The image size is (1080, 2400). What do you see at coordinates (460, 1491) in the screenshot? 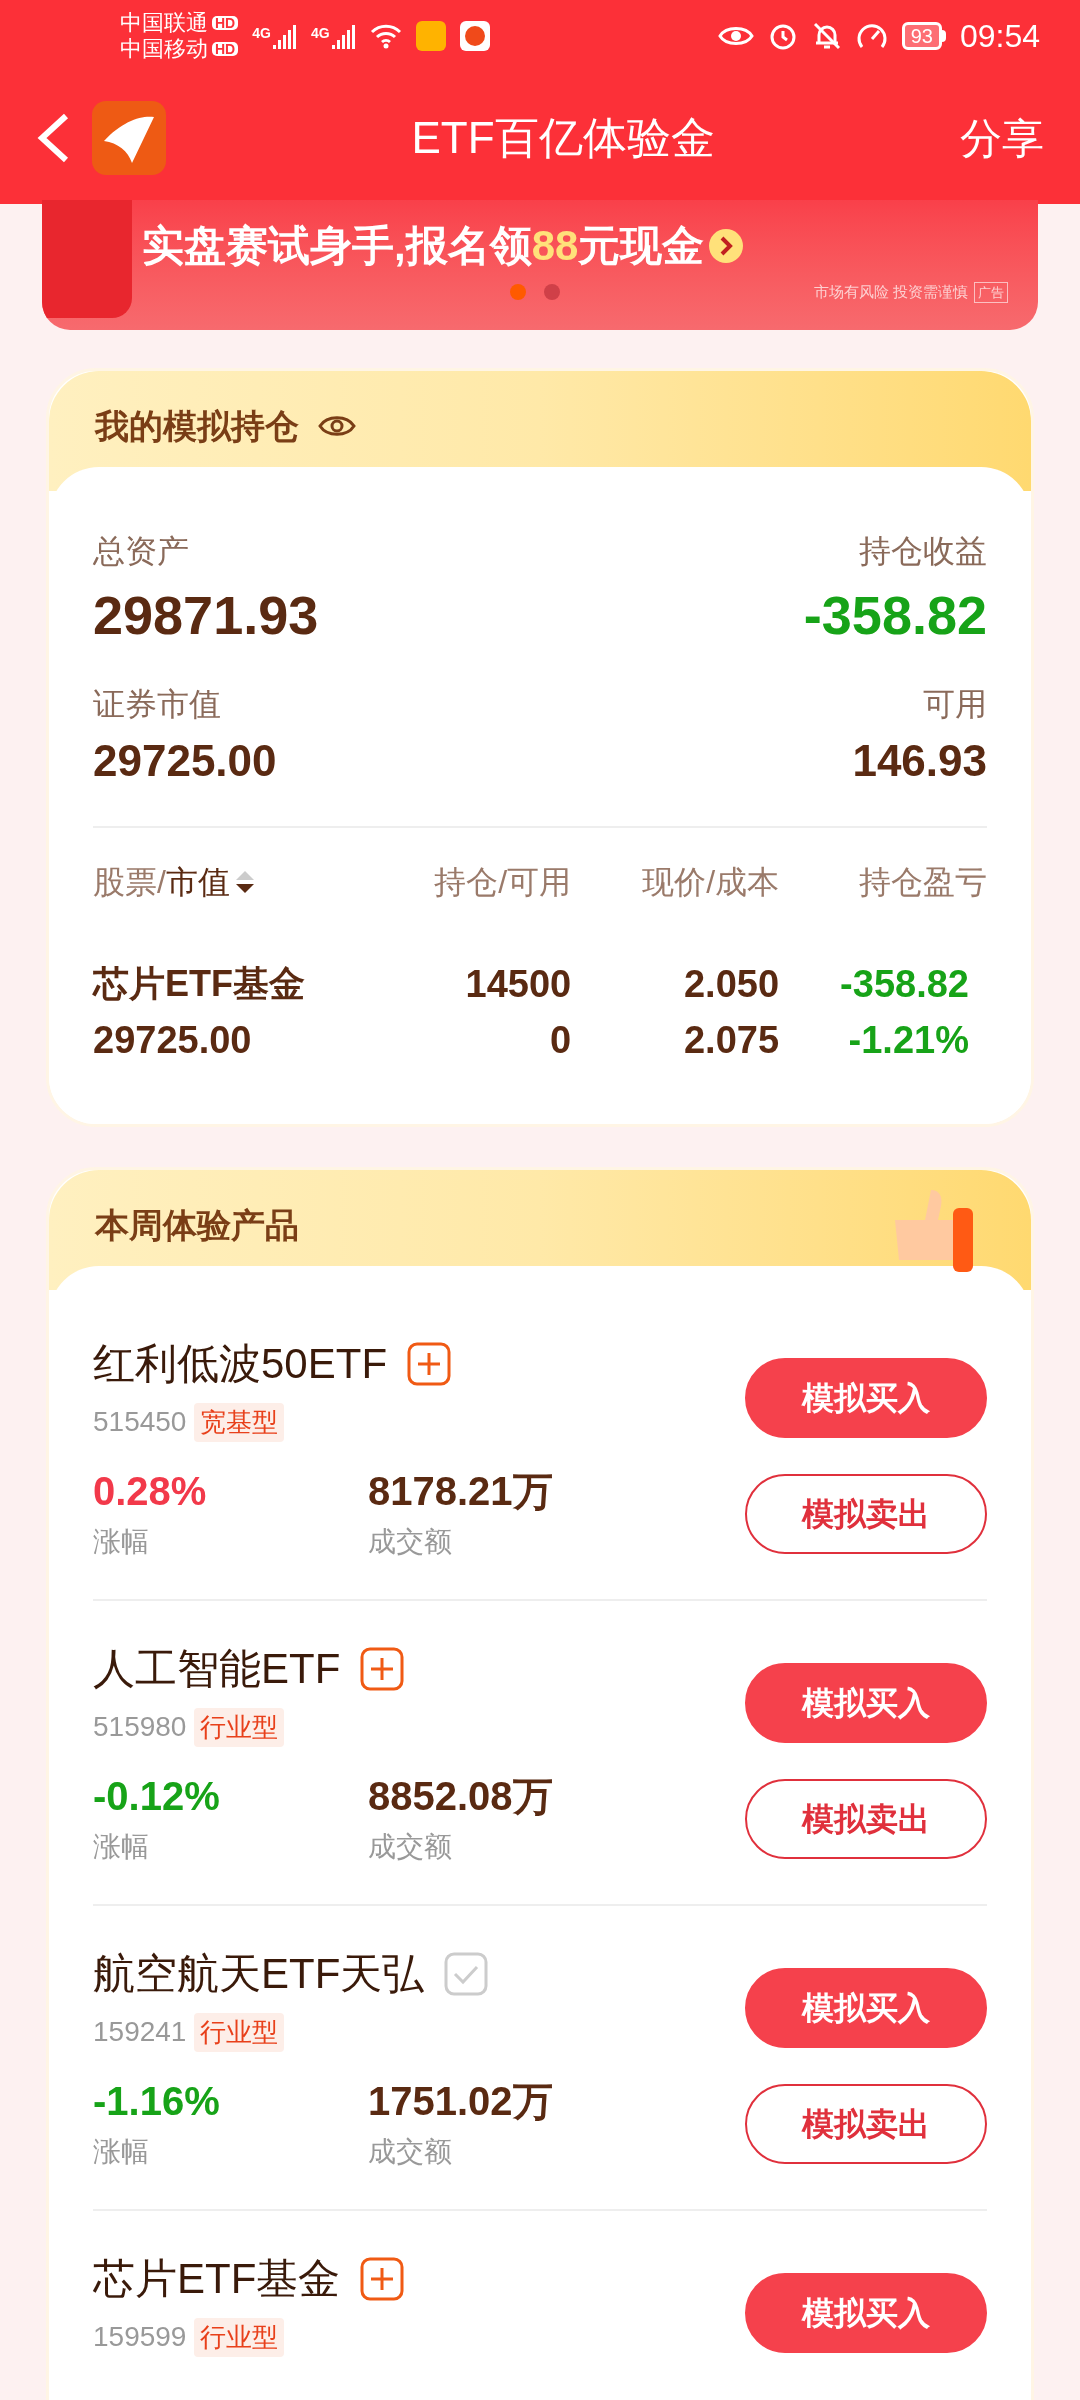
I see `turnover-value: 8178.21万` at bounding box center [460, 1491].